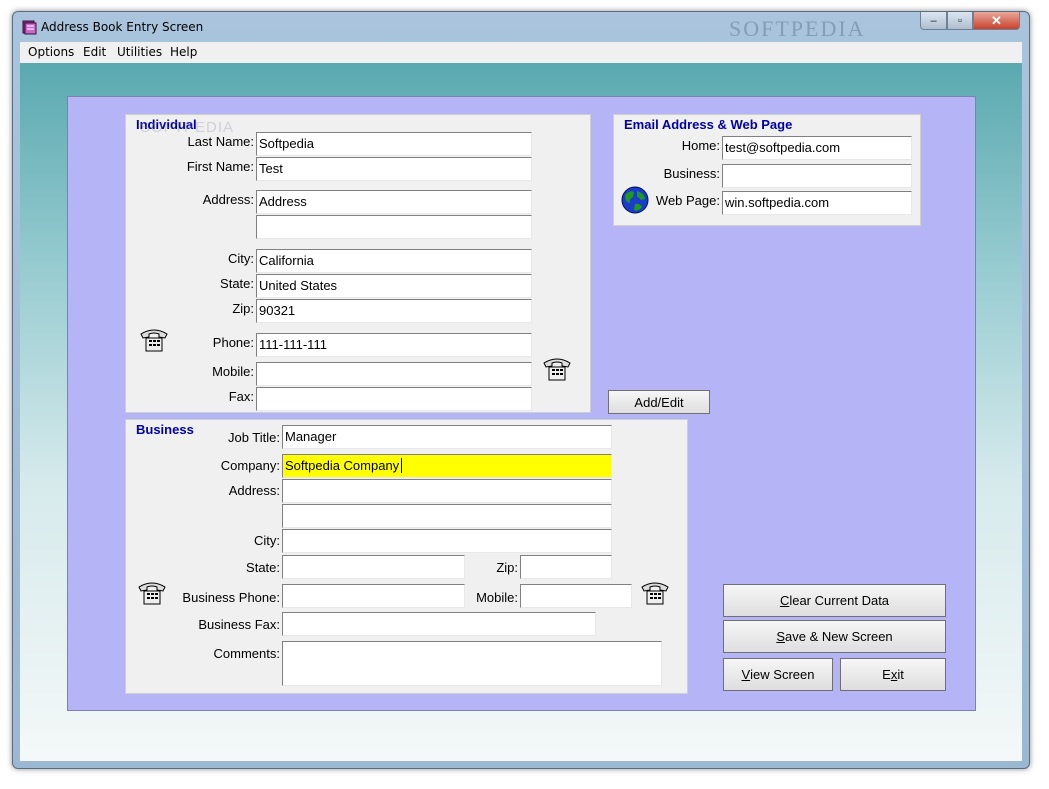 Image resolution: width=1049 pixels, height=789 pixels. I want to click on business-zip-field, so click(566, 567).